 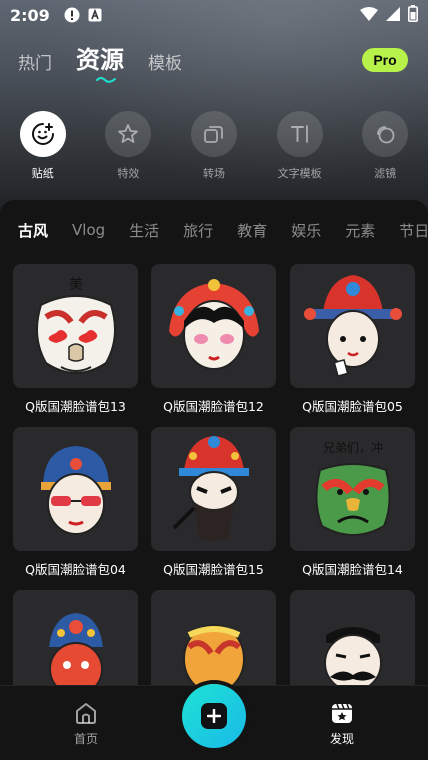 I want to click on tool-effects-label: 特效, so click(x=128, y=173).